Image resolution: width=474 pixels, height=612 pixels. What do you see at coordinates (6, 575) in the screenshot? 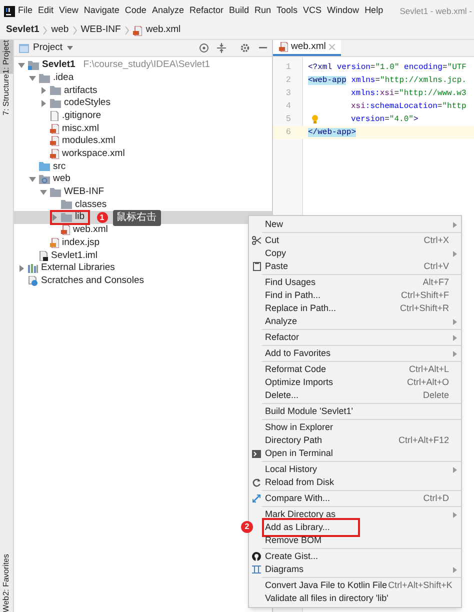
I see `tool-window-tab: 2: Favorites` at bounding box center [6, 575].